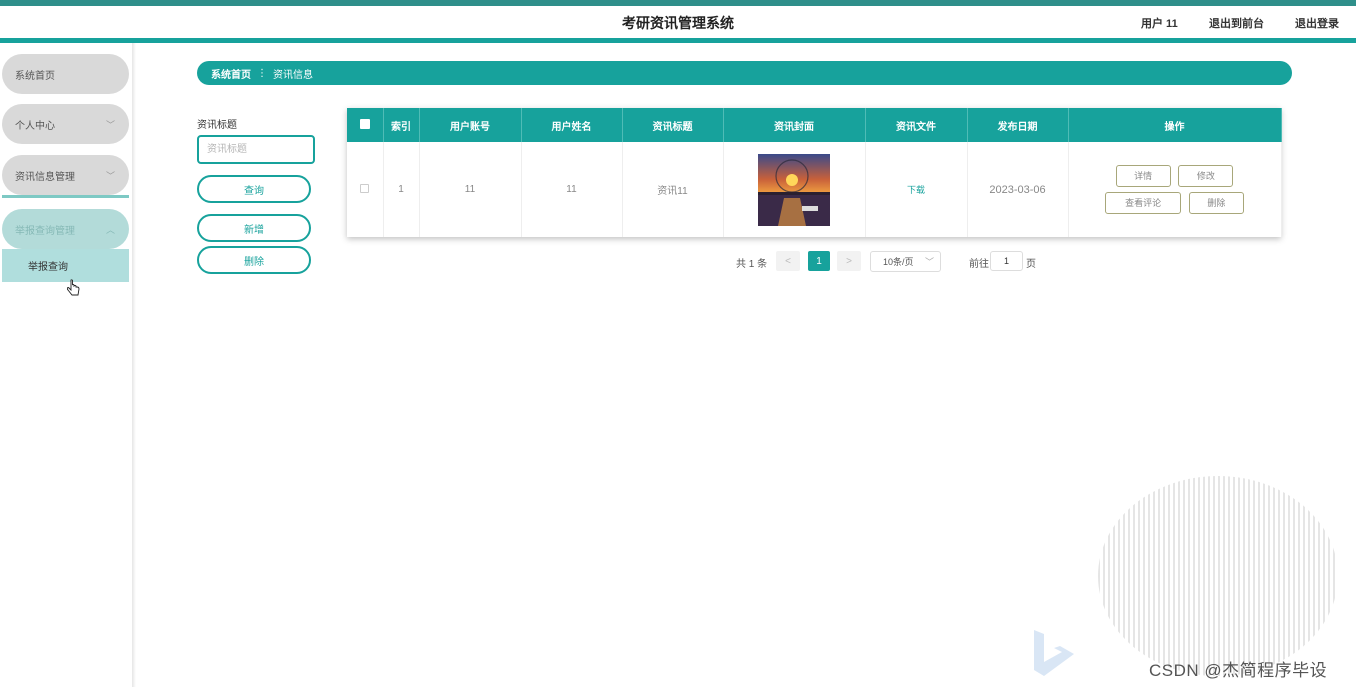  I want to click on view-comments-button: 查看评论, so click(1143, 203).